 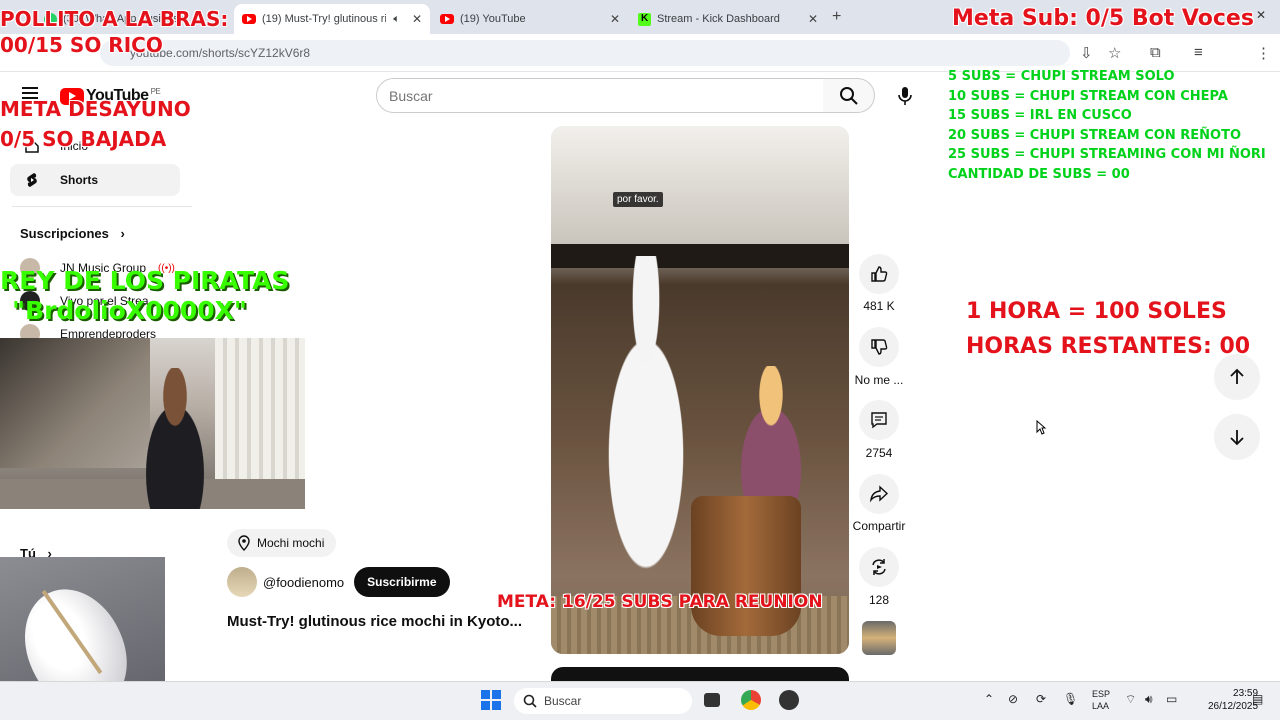 What do you see at coordinates (1070, 699) in the screenshot?
I see `microphone-icon: 🎙︎` at bounding box center [1070, 699].